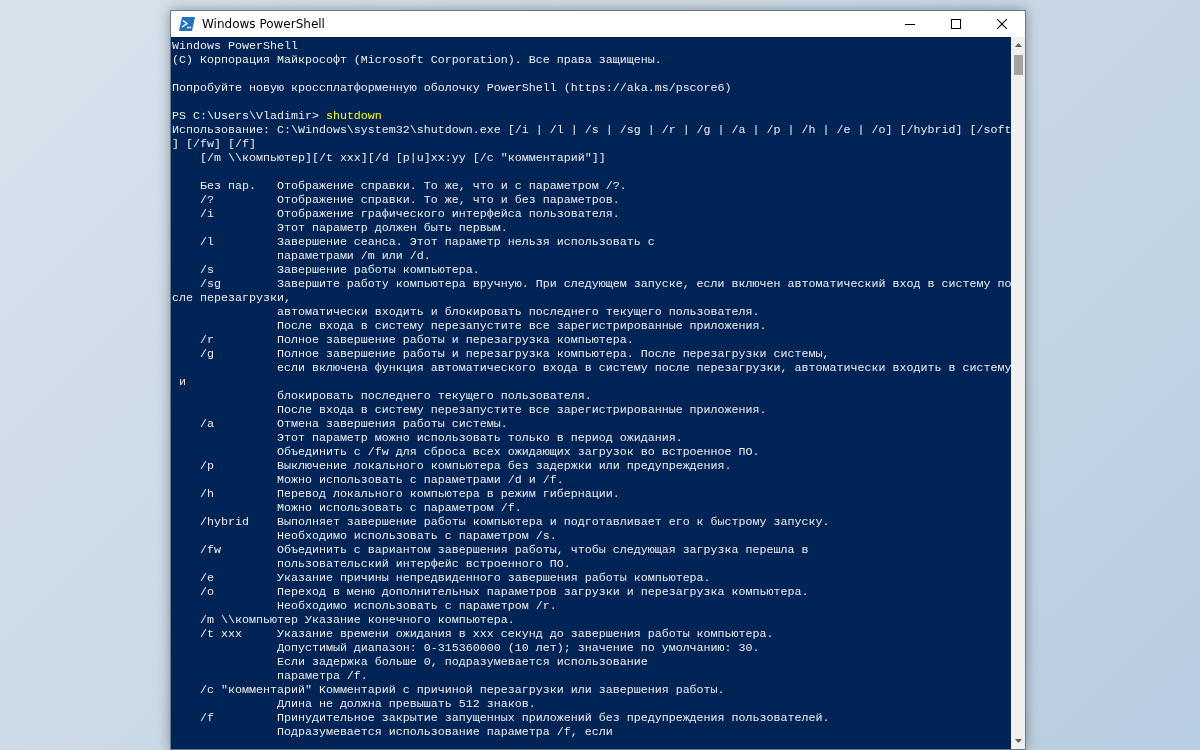 The width and height of the screenshot is (1200, 750). I want to click on console-line: (C) Корпорация Майкрософт (Microsoft Corporation). Все права защищены., so click(417, 60).